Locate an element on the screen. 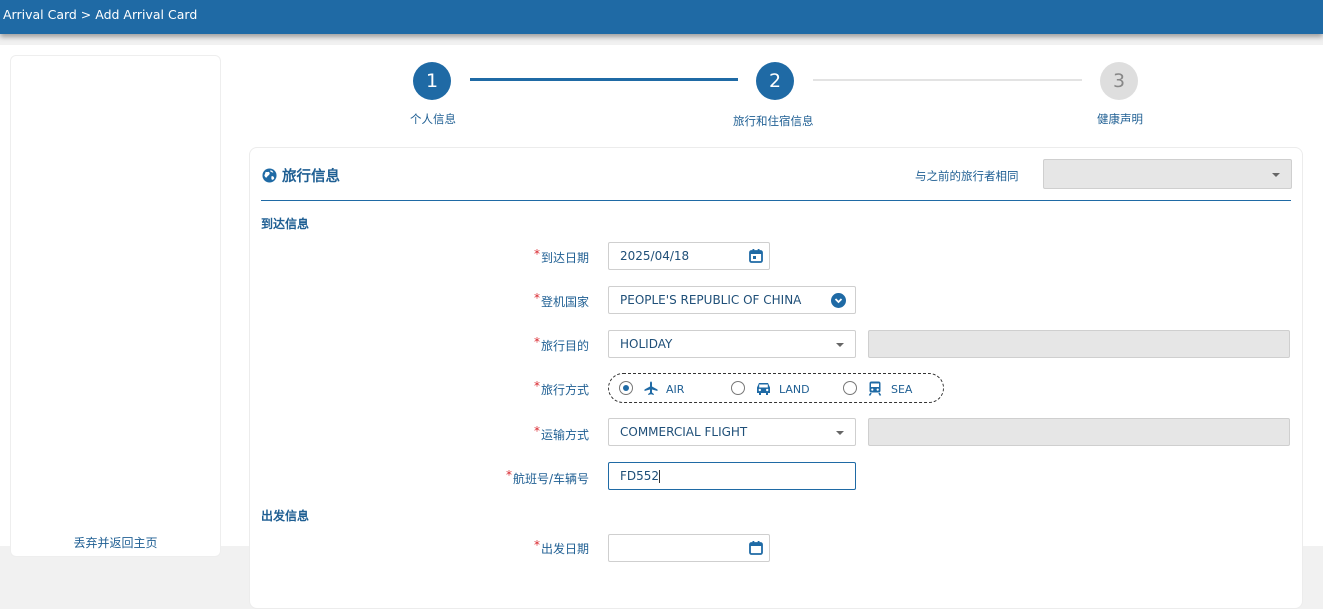  flight-number-label-text: 航班号/车辆号 is located at coordinates (550, 479).